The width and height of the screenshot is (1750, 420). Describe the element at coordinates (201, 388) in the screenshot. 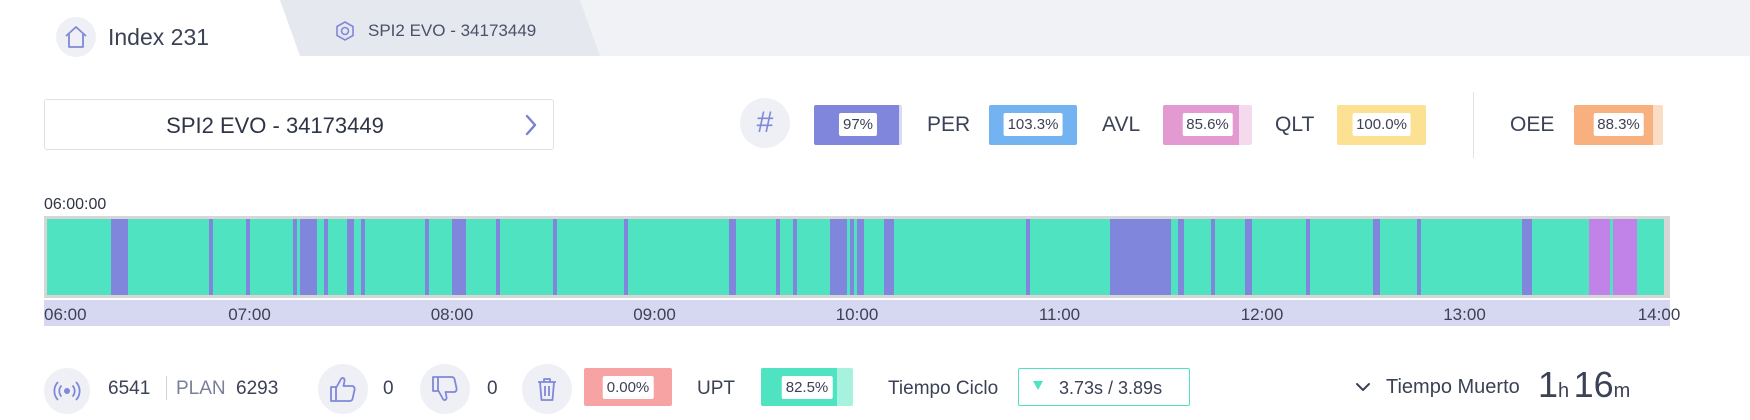

I see `plan-label: PLAN` at that location.